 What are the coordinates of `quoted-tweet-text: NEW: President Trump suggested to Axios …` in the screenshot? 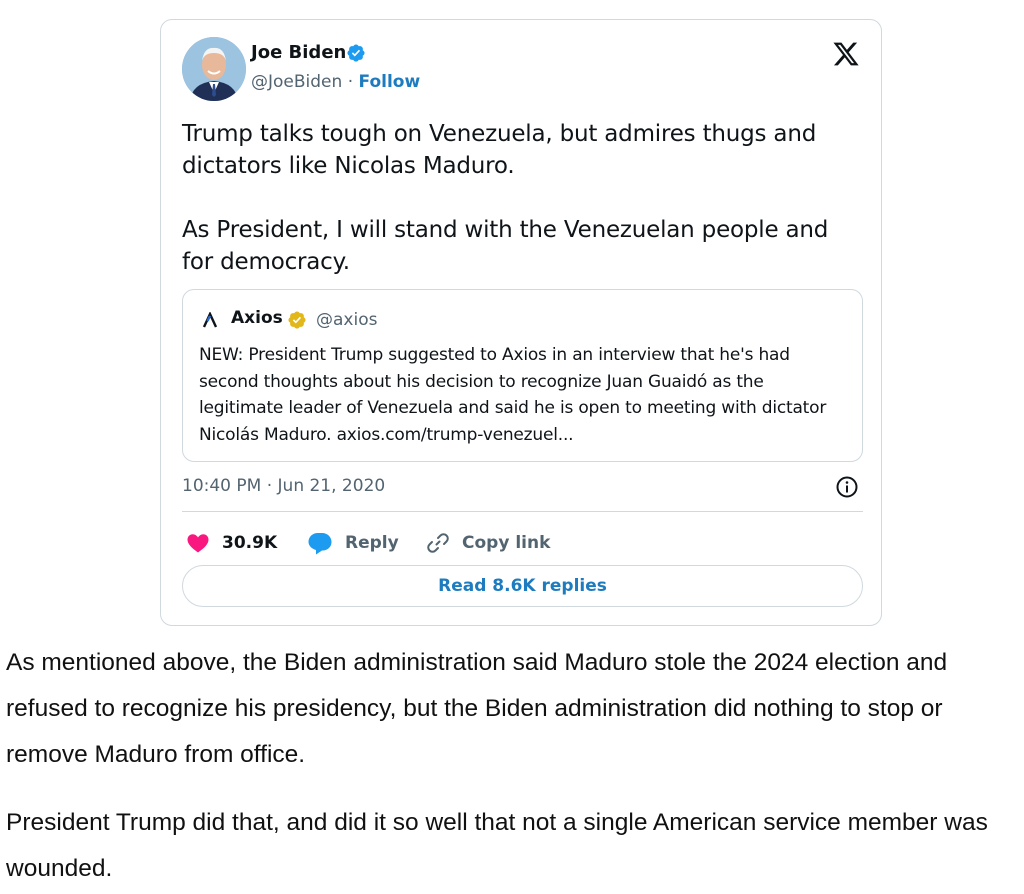 It's located at (513, 395).